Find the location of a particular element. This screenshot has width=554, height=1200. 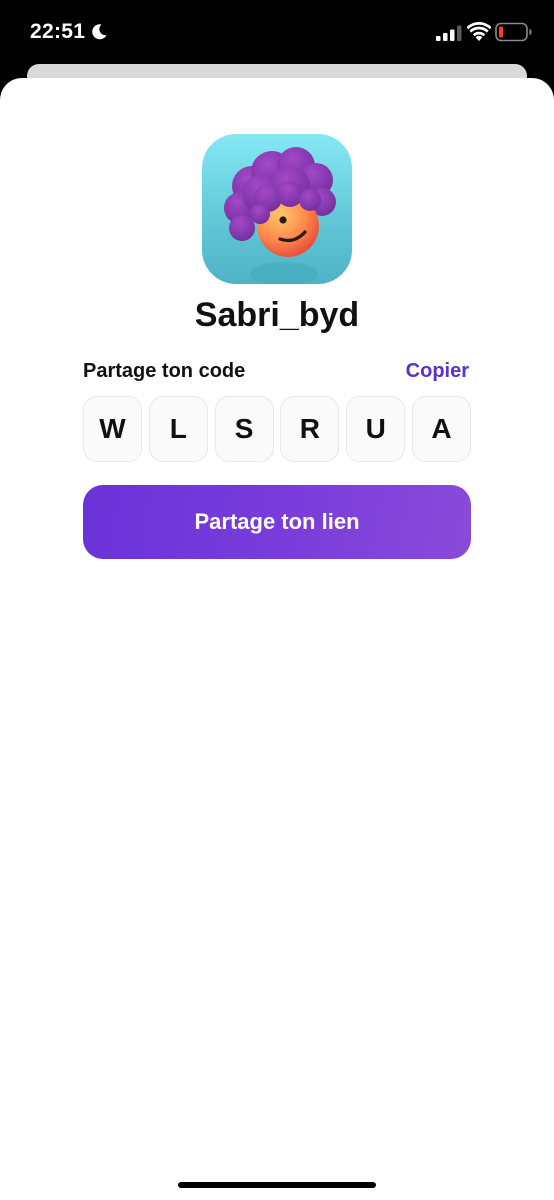

status-bar: 22:51 is located at coordinates (277, 32).